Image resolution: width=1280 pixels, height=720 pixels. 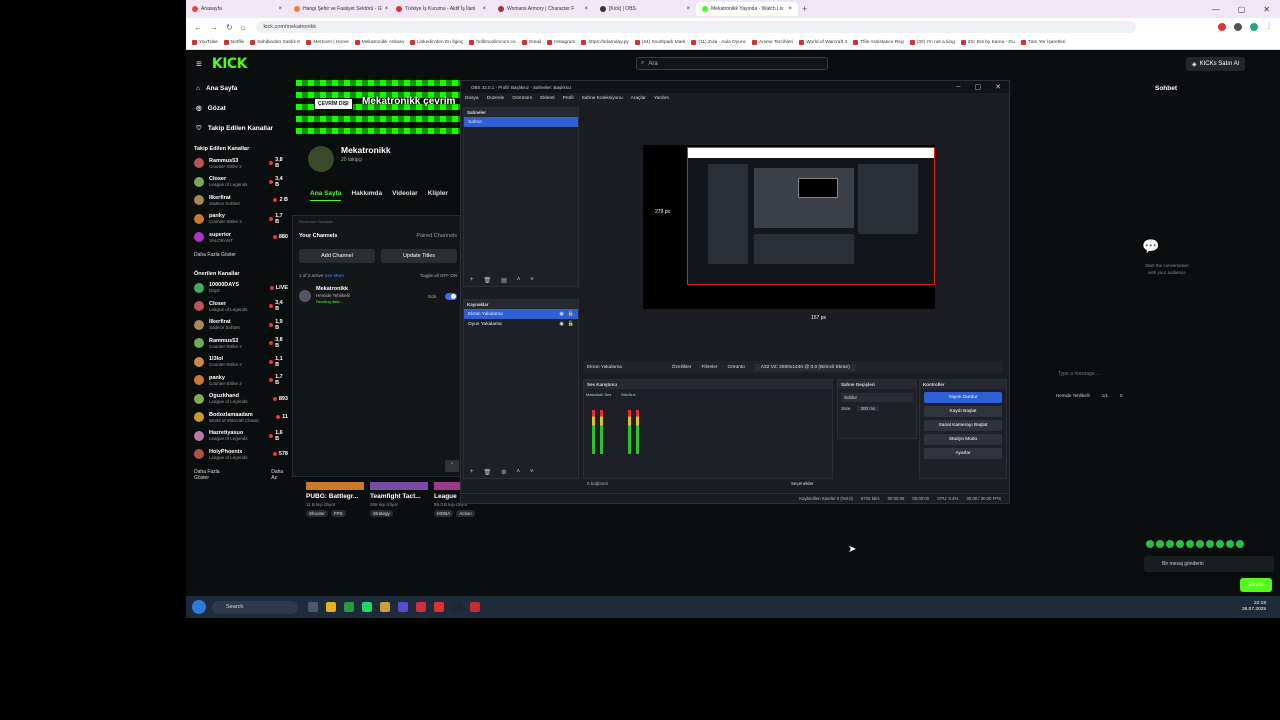 What do you see at coordinates (959, 87) in the screenshot?
I see `minimize-icon: –` at bounding box center [959, 87].